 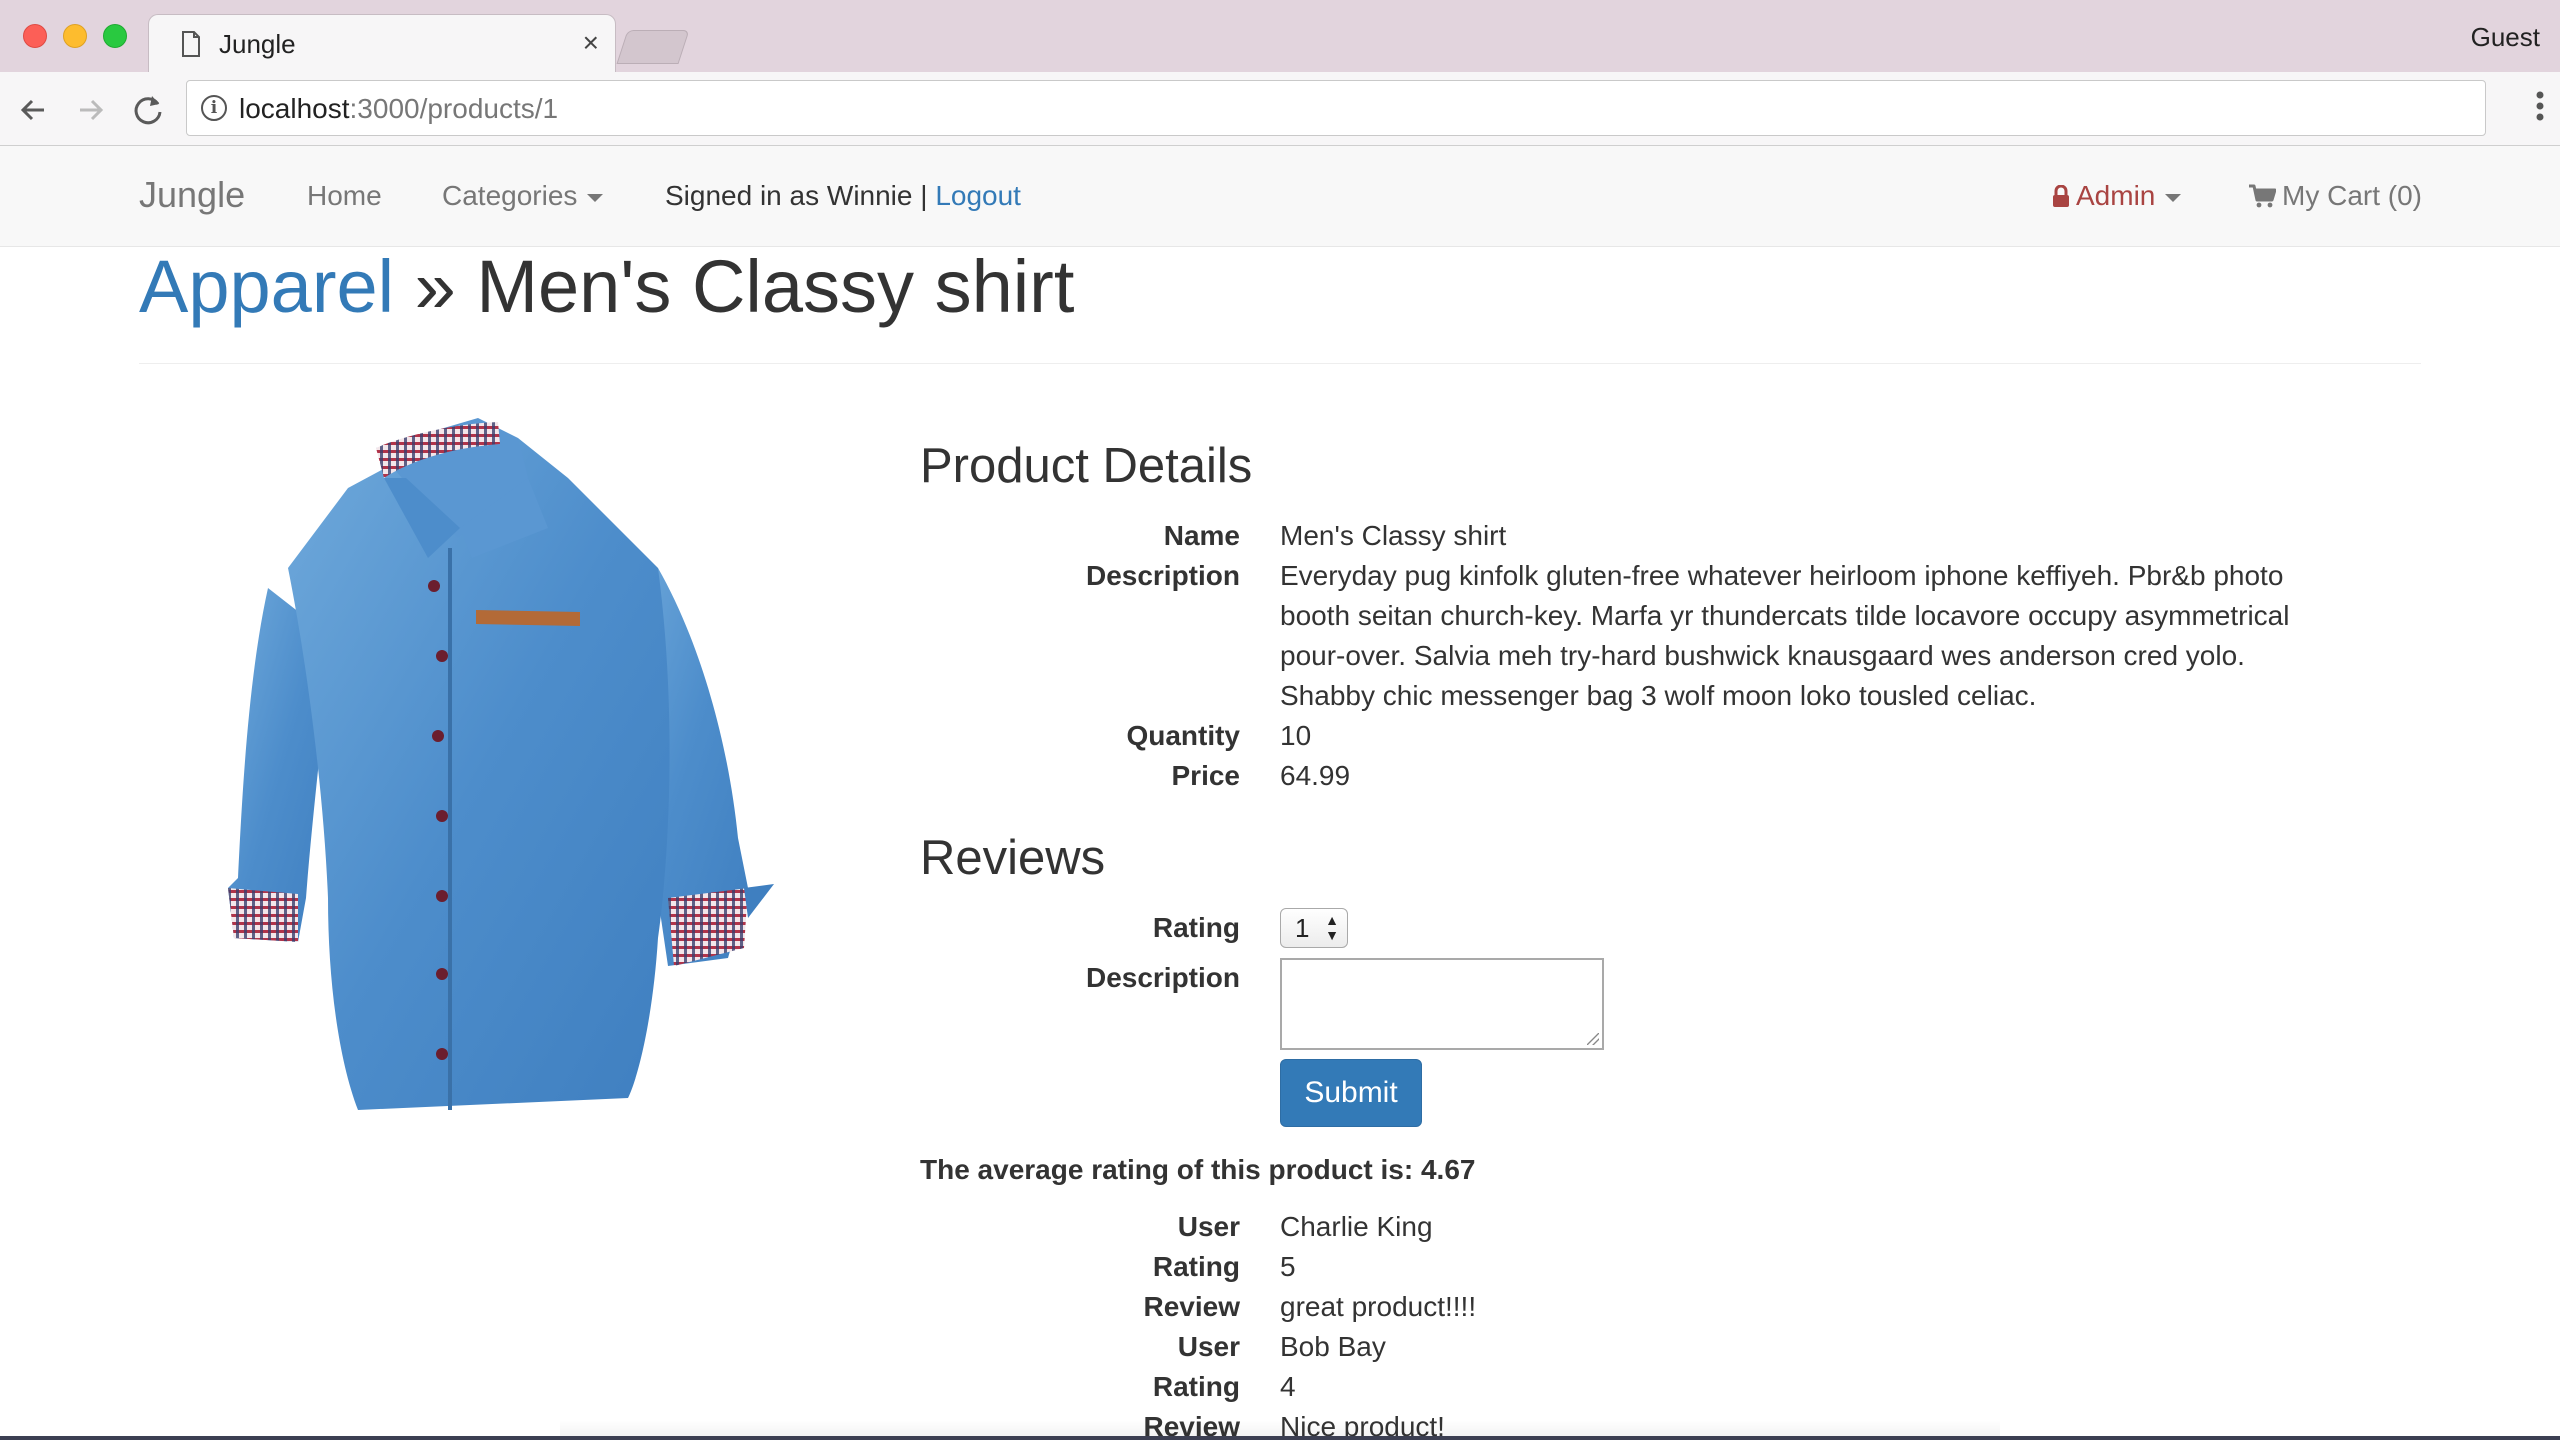 What do you see at coordinates (1336, 108) in the screenshot?
I see `address-bar: i localhost:3000/products/1` at bounding box center [1336, 108].